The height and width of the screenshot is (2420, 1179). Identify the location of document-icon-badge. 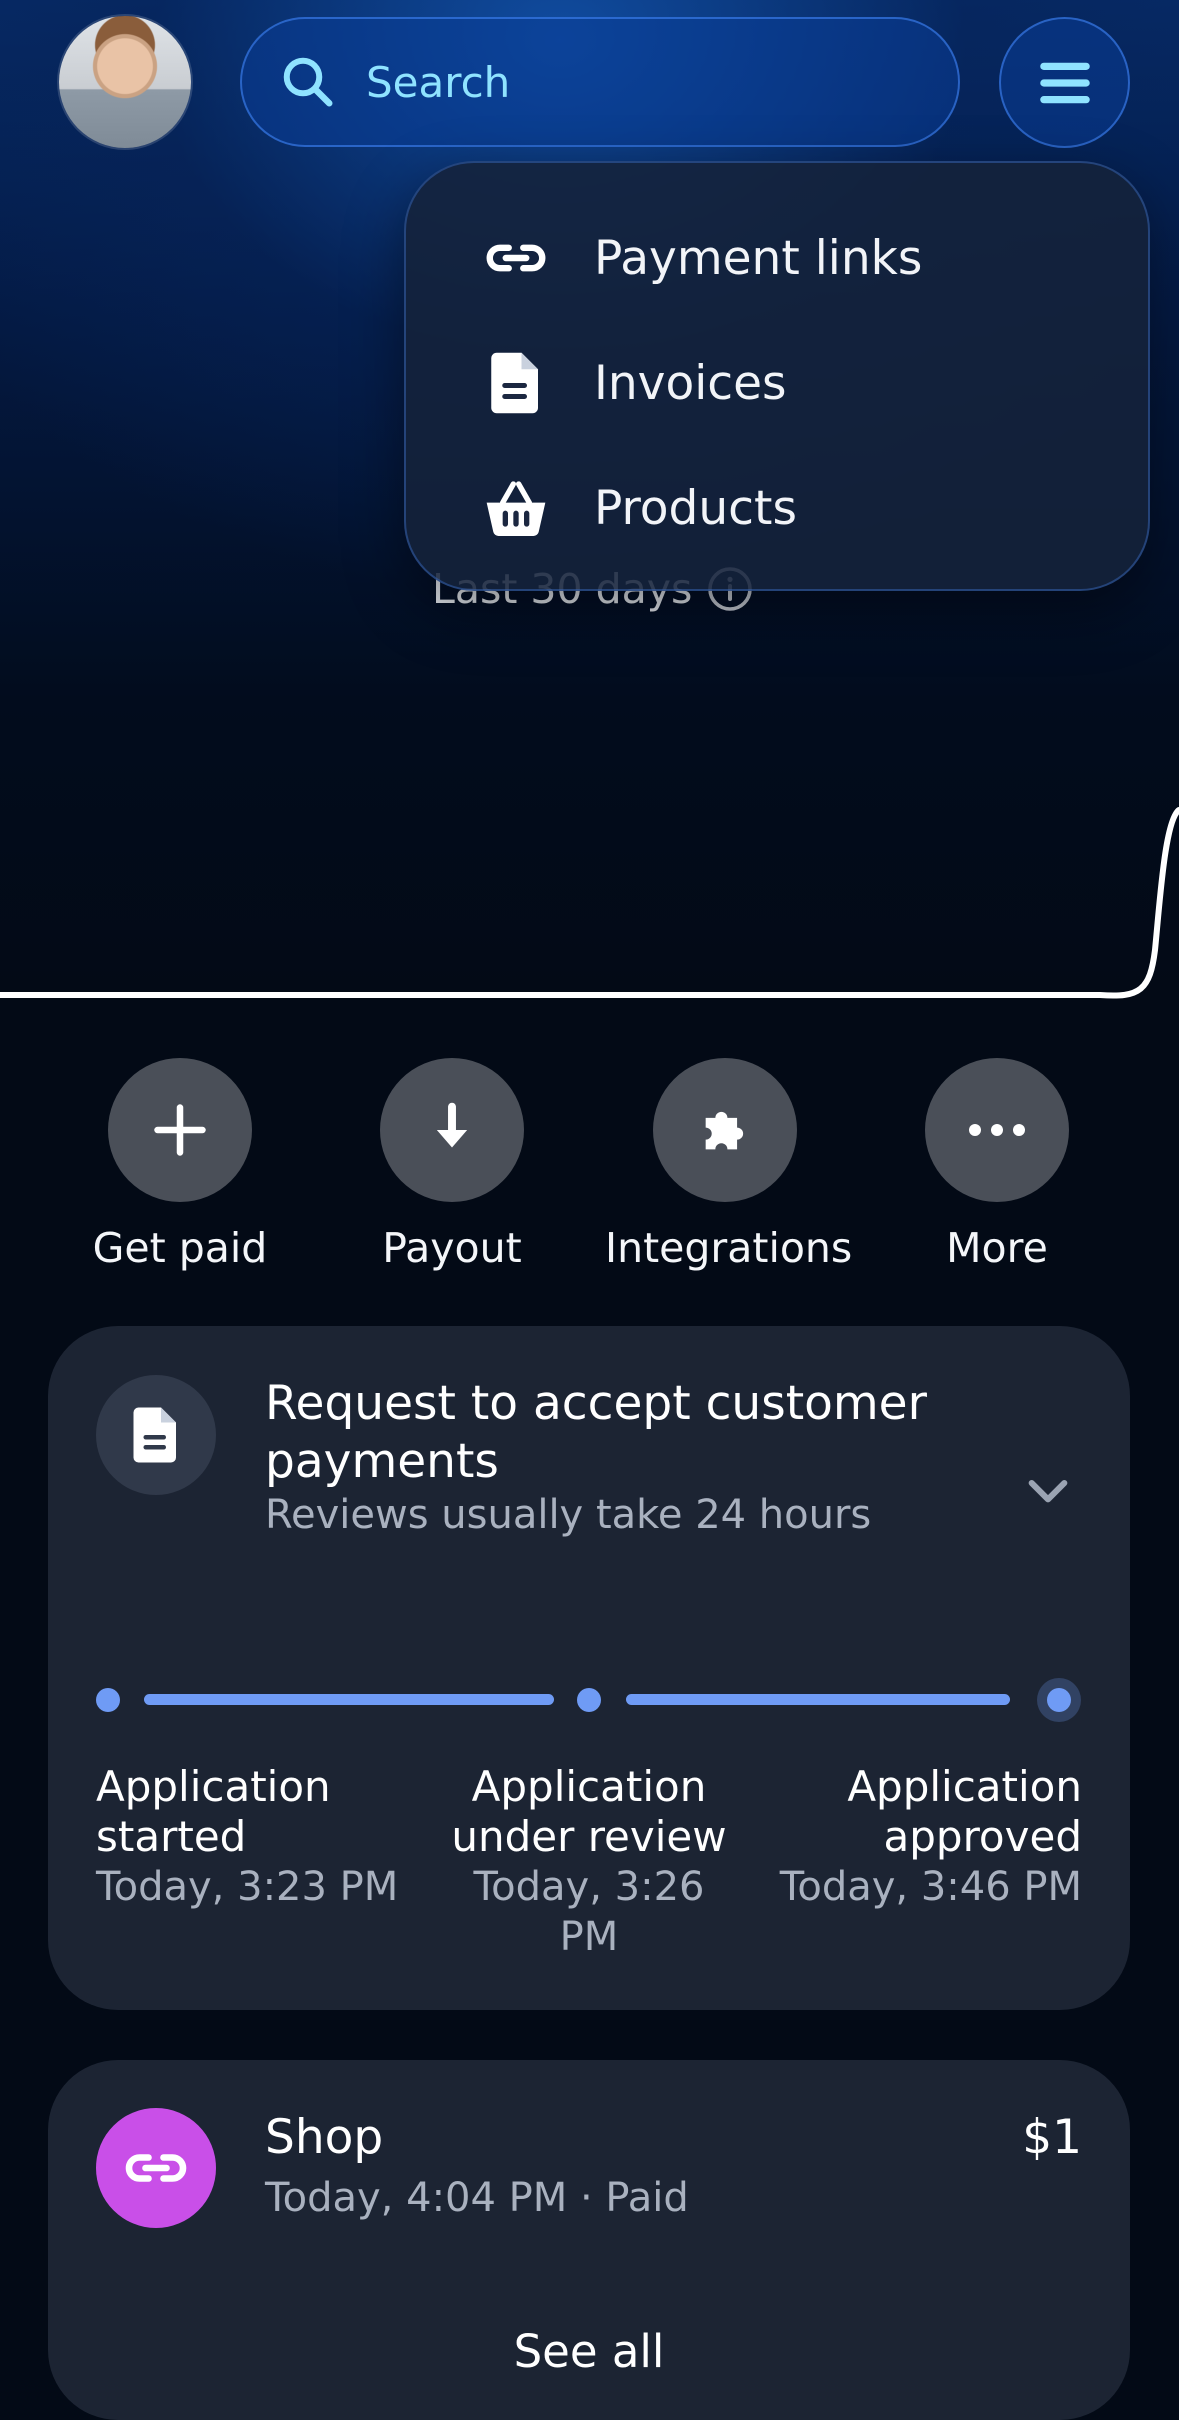
(156, 1435).